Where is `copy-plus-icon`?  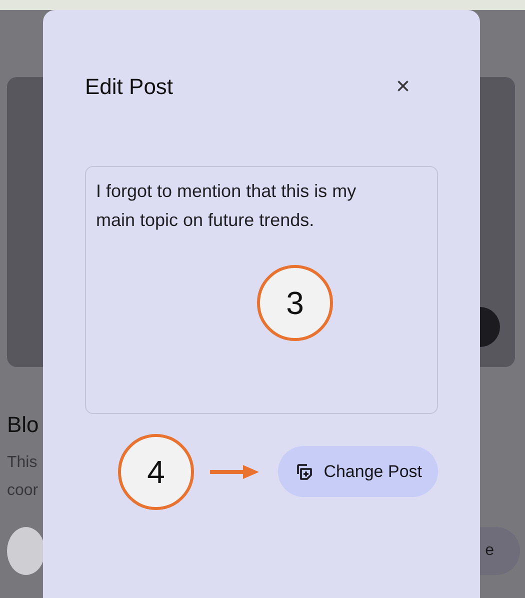 copy-plus-icon is located at coordinates (305, 471).